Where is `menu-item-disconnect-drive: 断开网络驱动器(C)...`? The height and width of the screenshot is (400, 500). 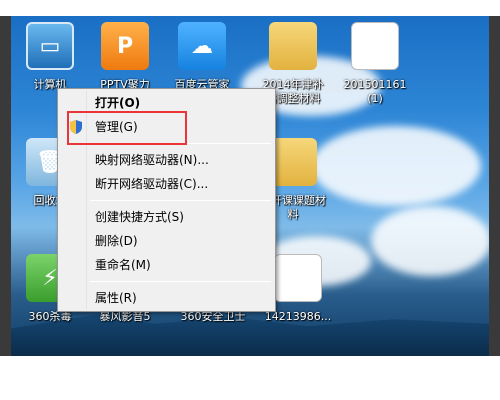
menu-item-disconnect-drive: 断开网络驱动器(C)... is located at coordinates (166, 184).